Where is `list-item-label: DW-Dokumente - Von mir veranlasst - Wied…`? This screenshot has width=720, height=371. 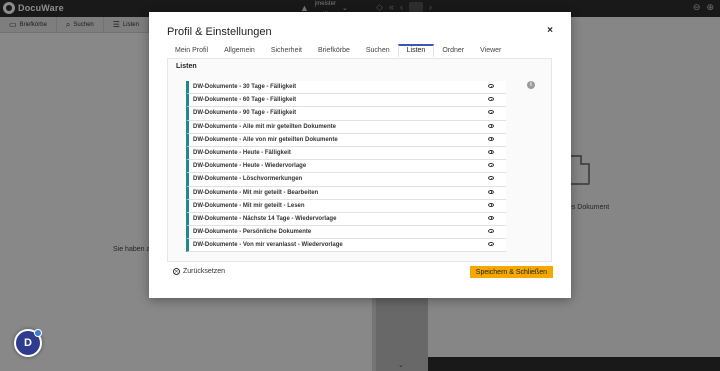 list-item-label: DW-Dokumente - Von mir veranlasst - Wied… is located at coordinates (268, 245).